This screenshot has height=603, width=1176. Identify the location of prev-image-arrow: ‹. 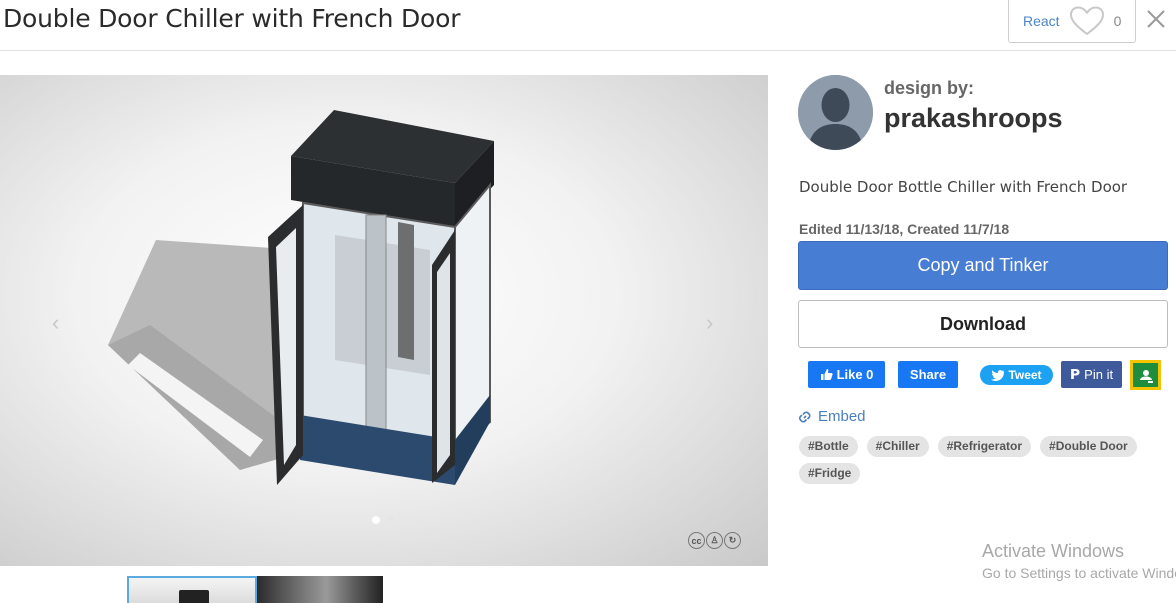
(55, 323).